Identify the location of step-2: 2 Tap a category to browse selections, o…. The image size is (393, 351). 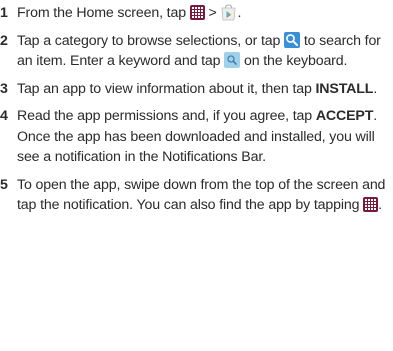
(196, 51).